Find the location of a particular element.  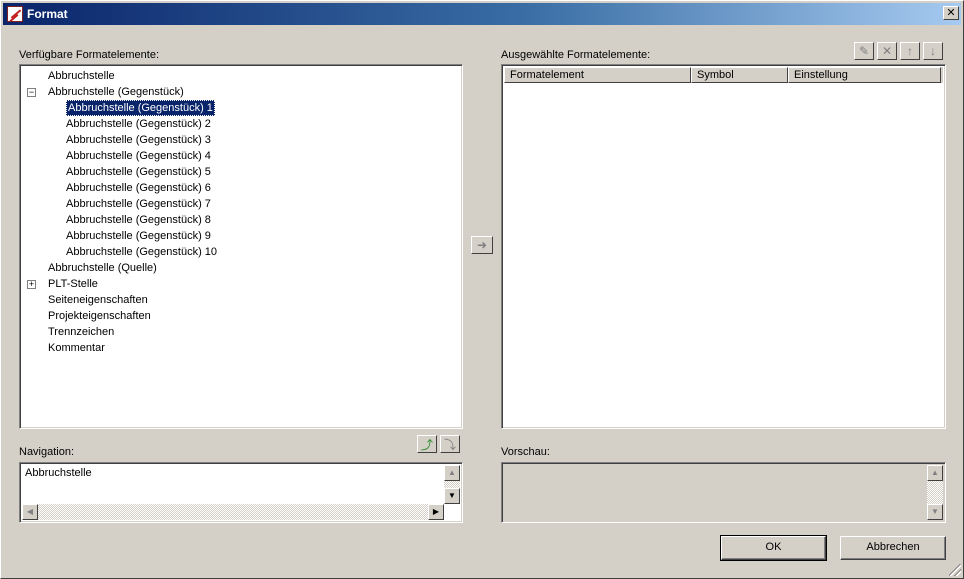

scroll-right-button: ▶ is located at coordinates (436, 512).